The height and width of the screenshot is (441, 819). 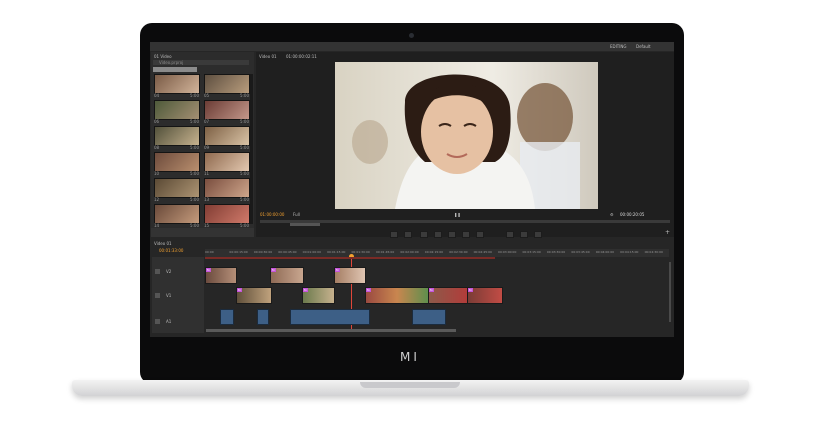 I want to click on step-back-icon, so click(x=438, y=234).